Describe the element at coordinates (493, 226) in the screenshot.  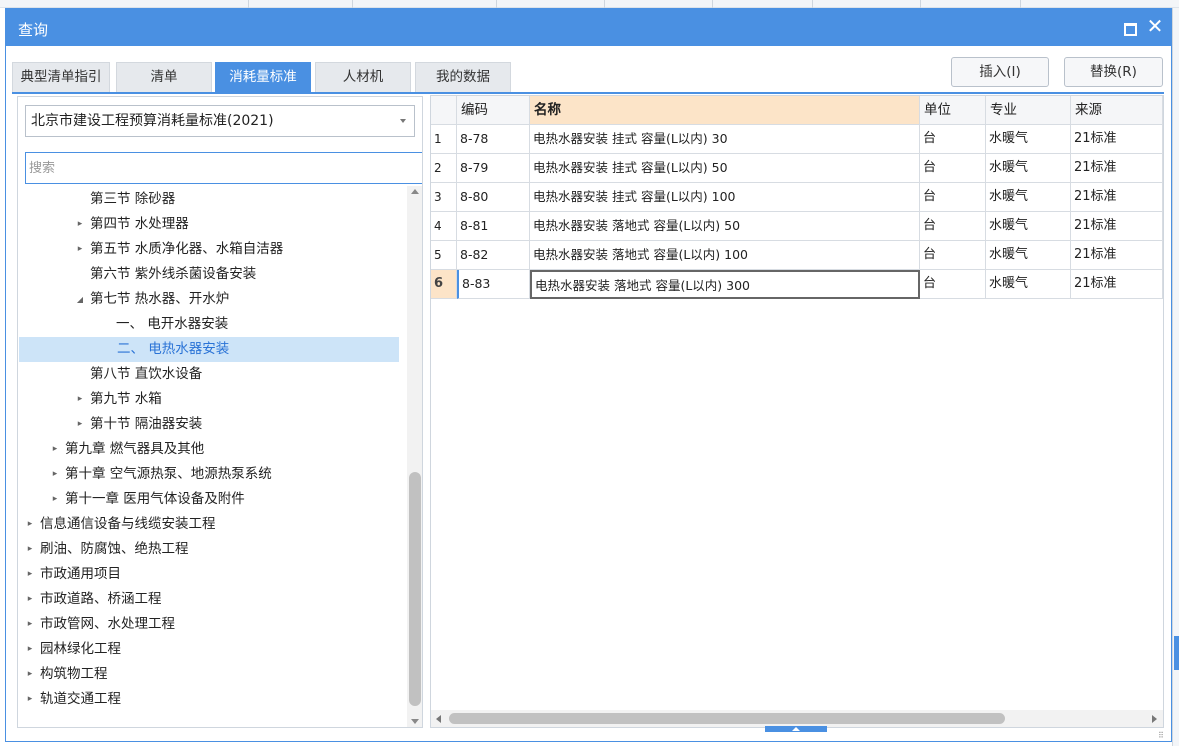
I see `code-cell: 8-81` at that location.